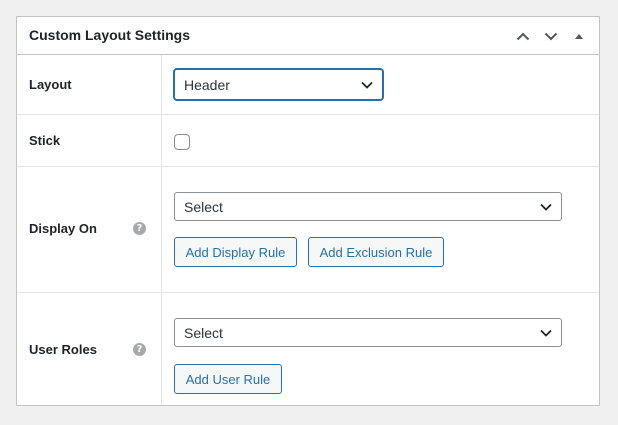 This screenshot has width=618, height=425. I want to click on move-down-button, so click(551, 36).